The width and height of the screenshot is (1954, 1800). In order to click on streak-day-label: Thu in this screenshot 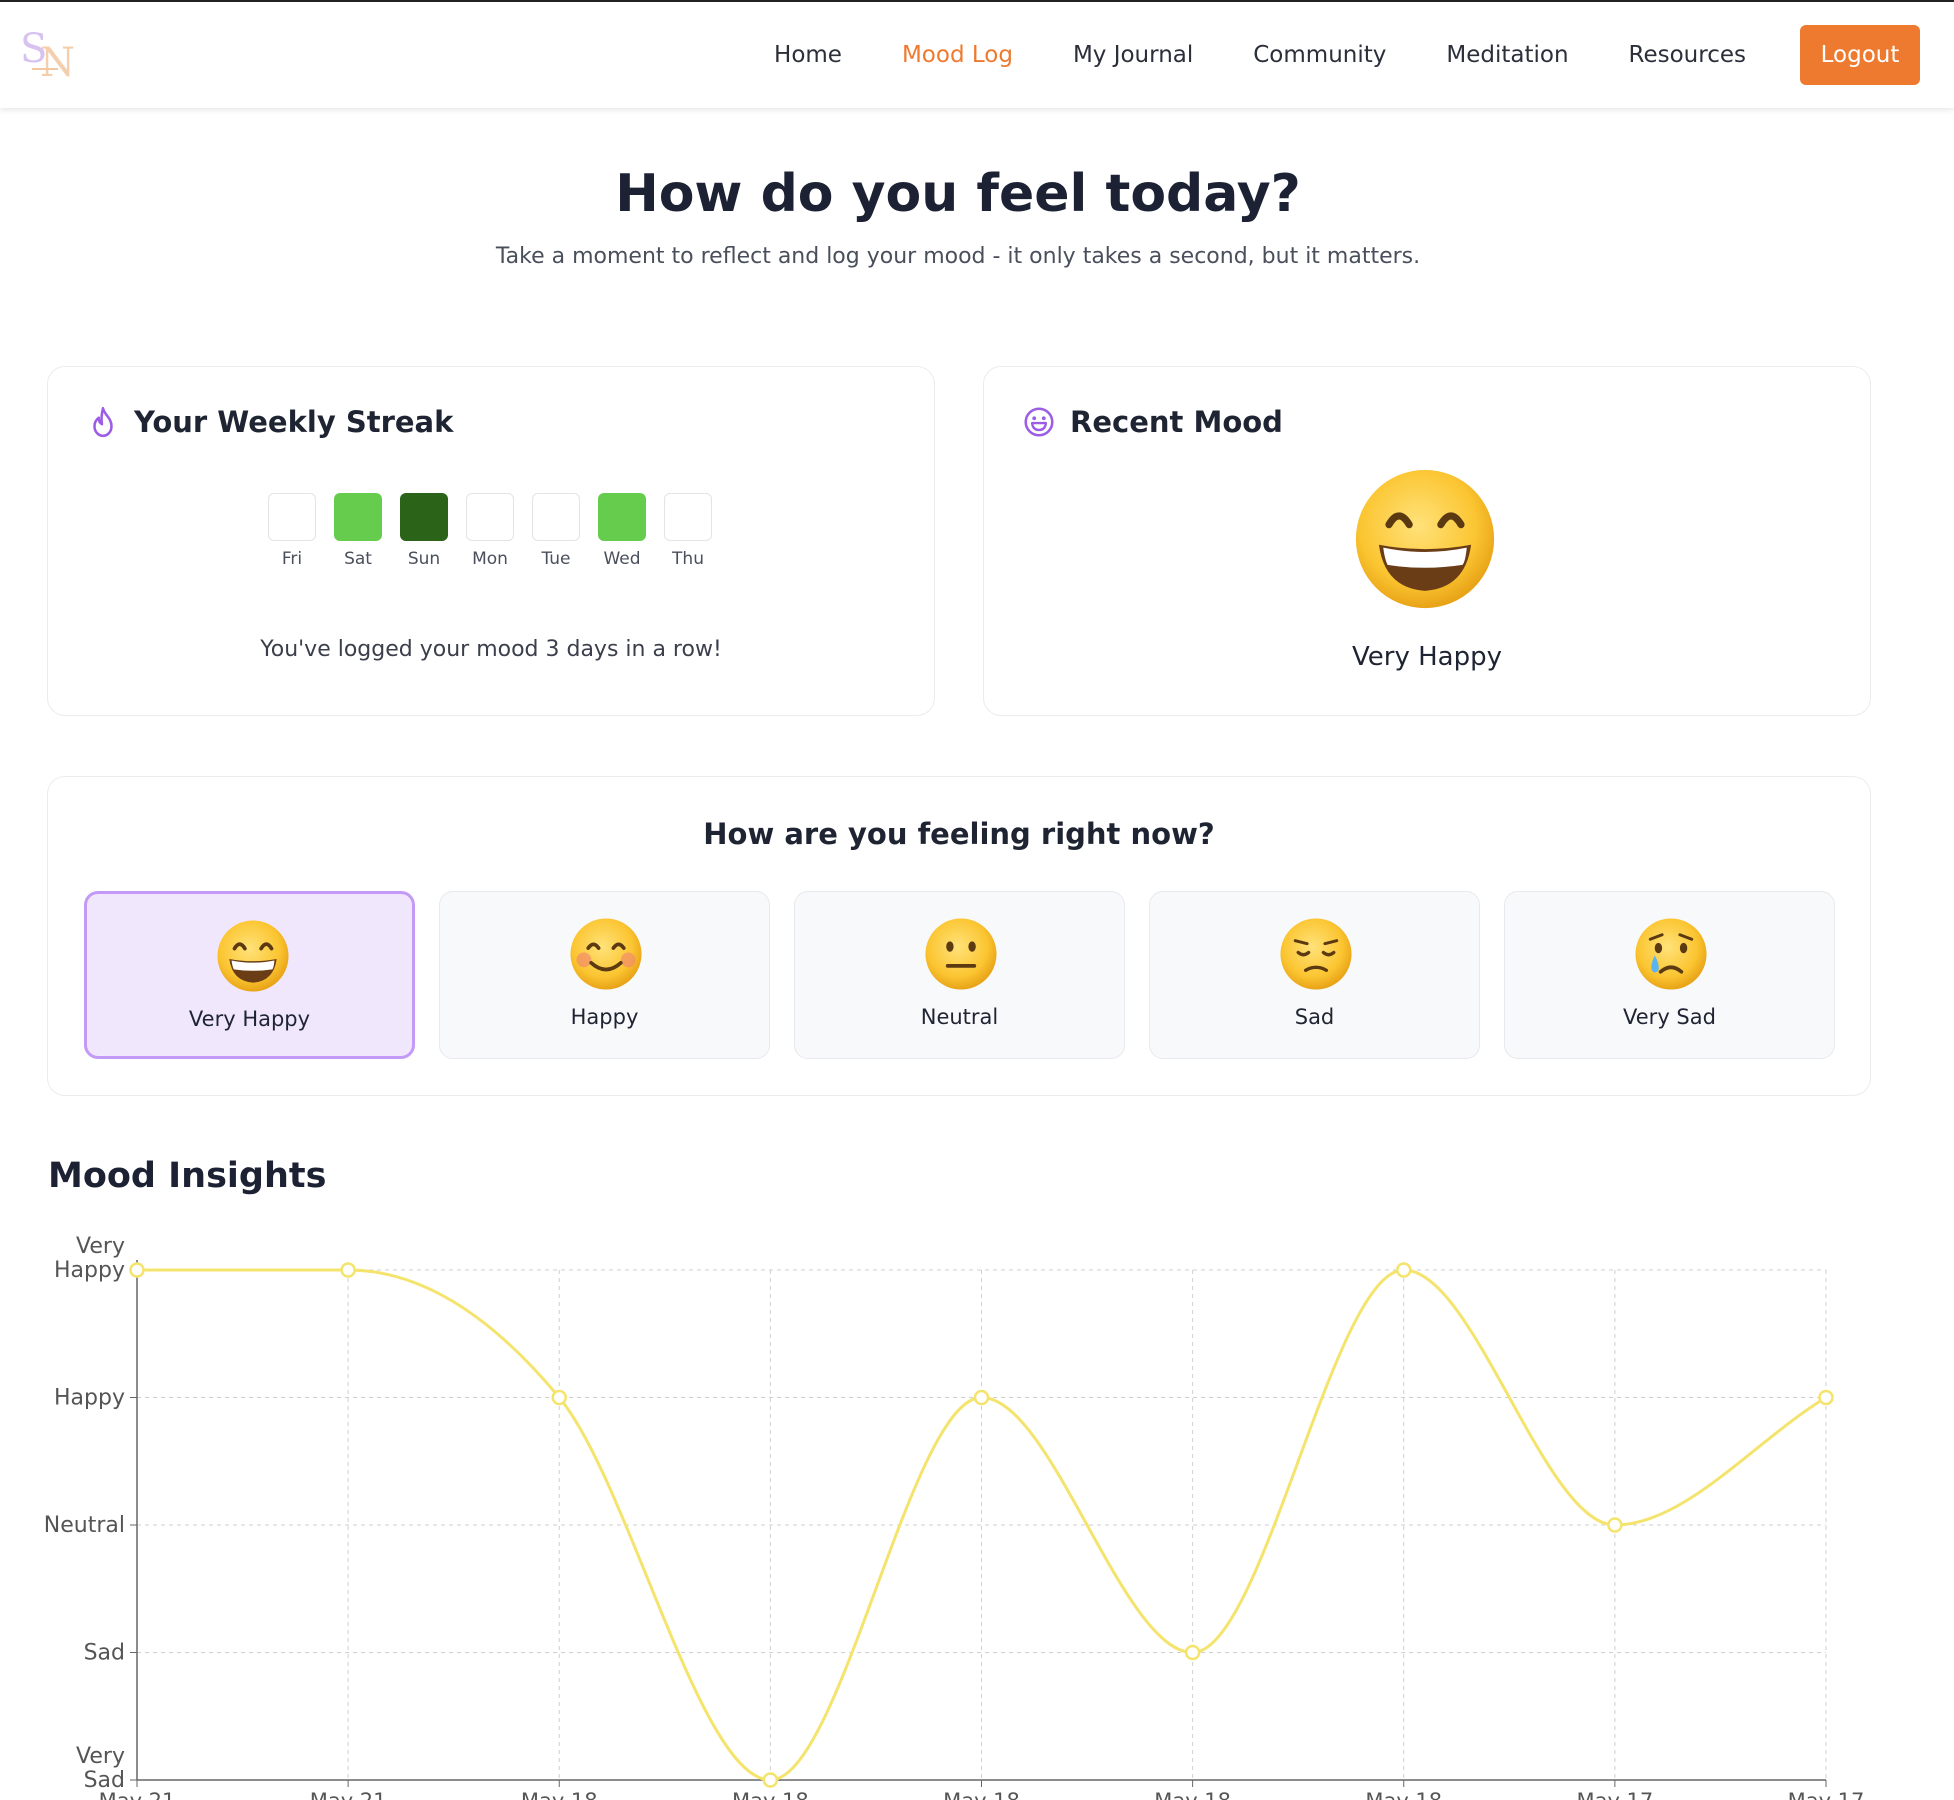, I will do `click(688, 559)`.